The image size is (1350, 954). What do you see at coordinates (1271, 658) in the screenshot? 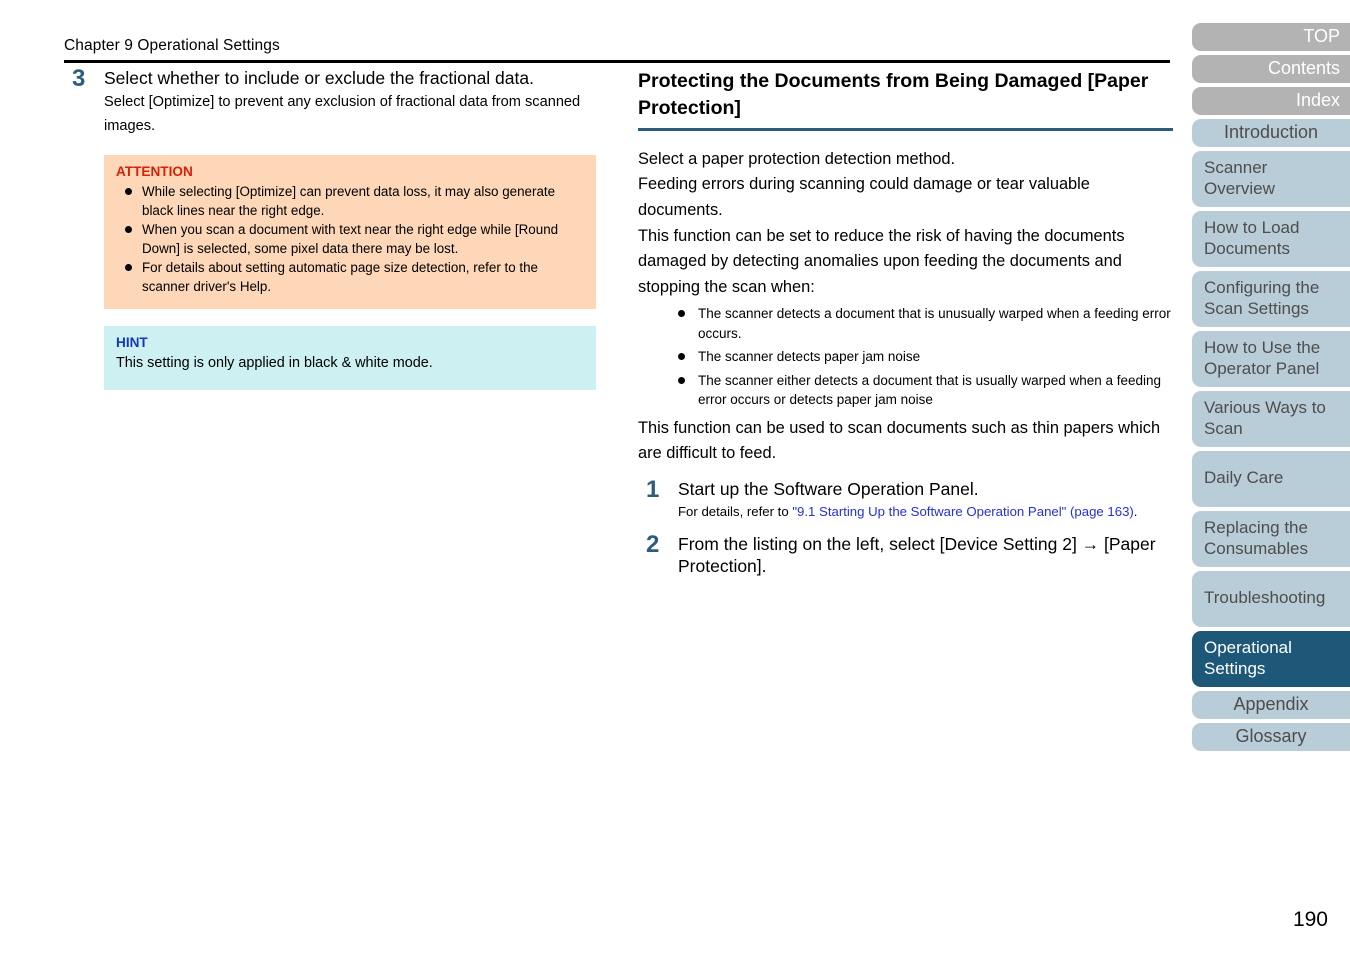
I see `sidebar-item-operational-settings: Operational Settings` at bounding box center [1271, 658].